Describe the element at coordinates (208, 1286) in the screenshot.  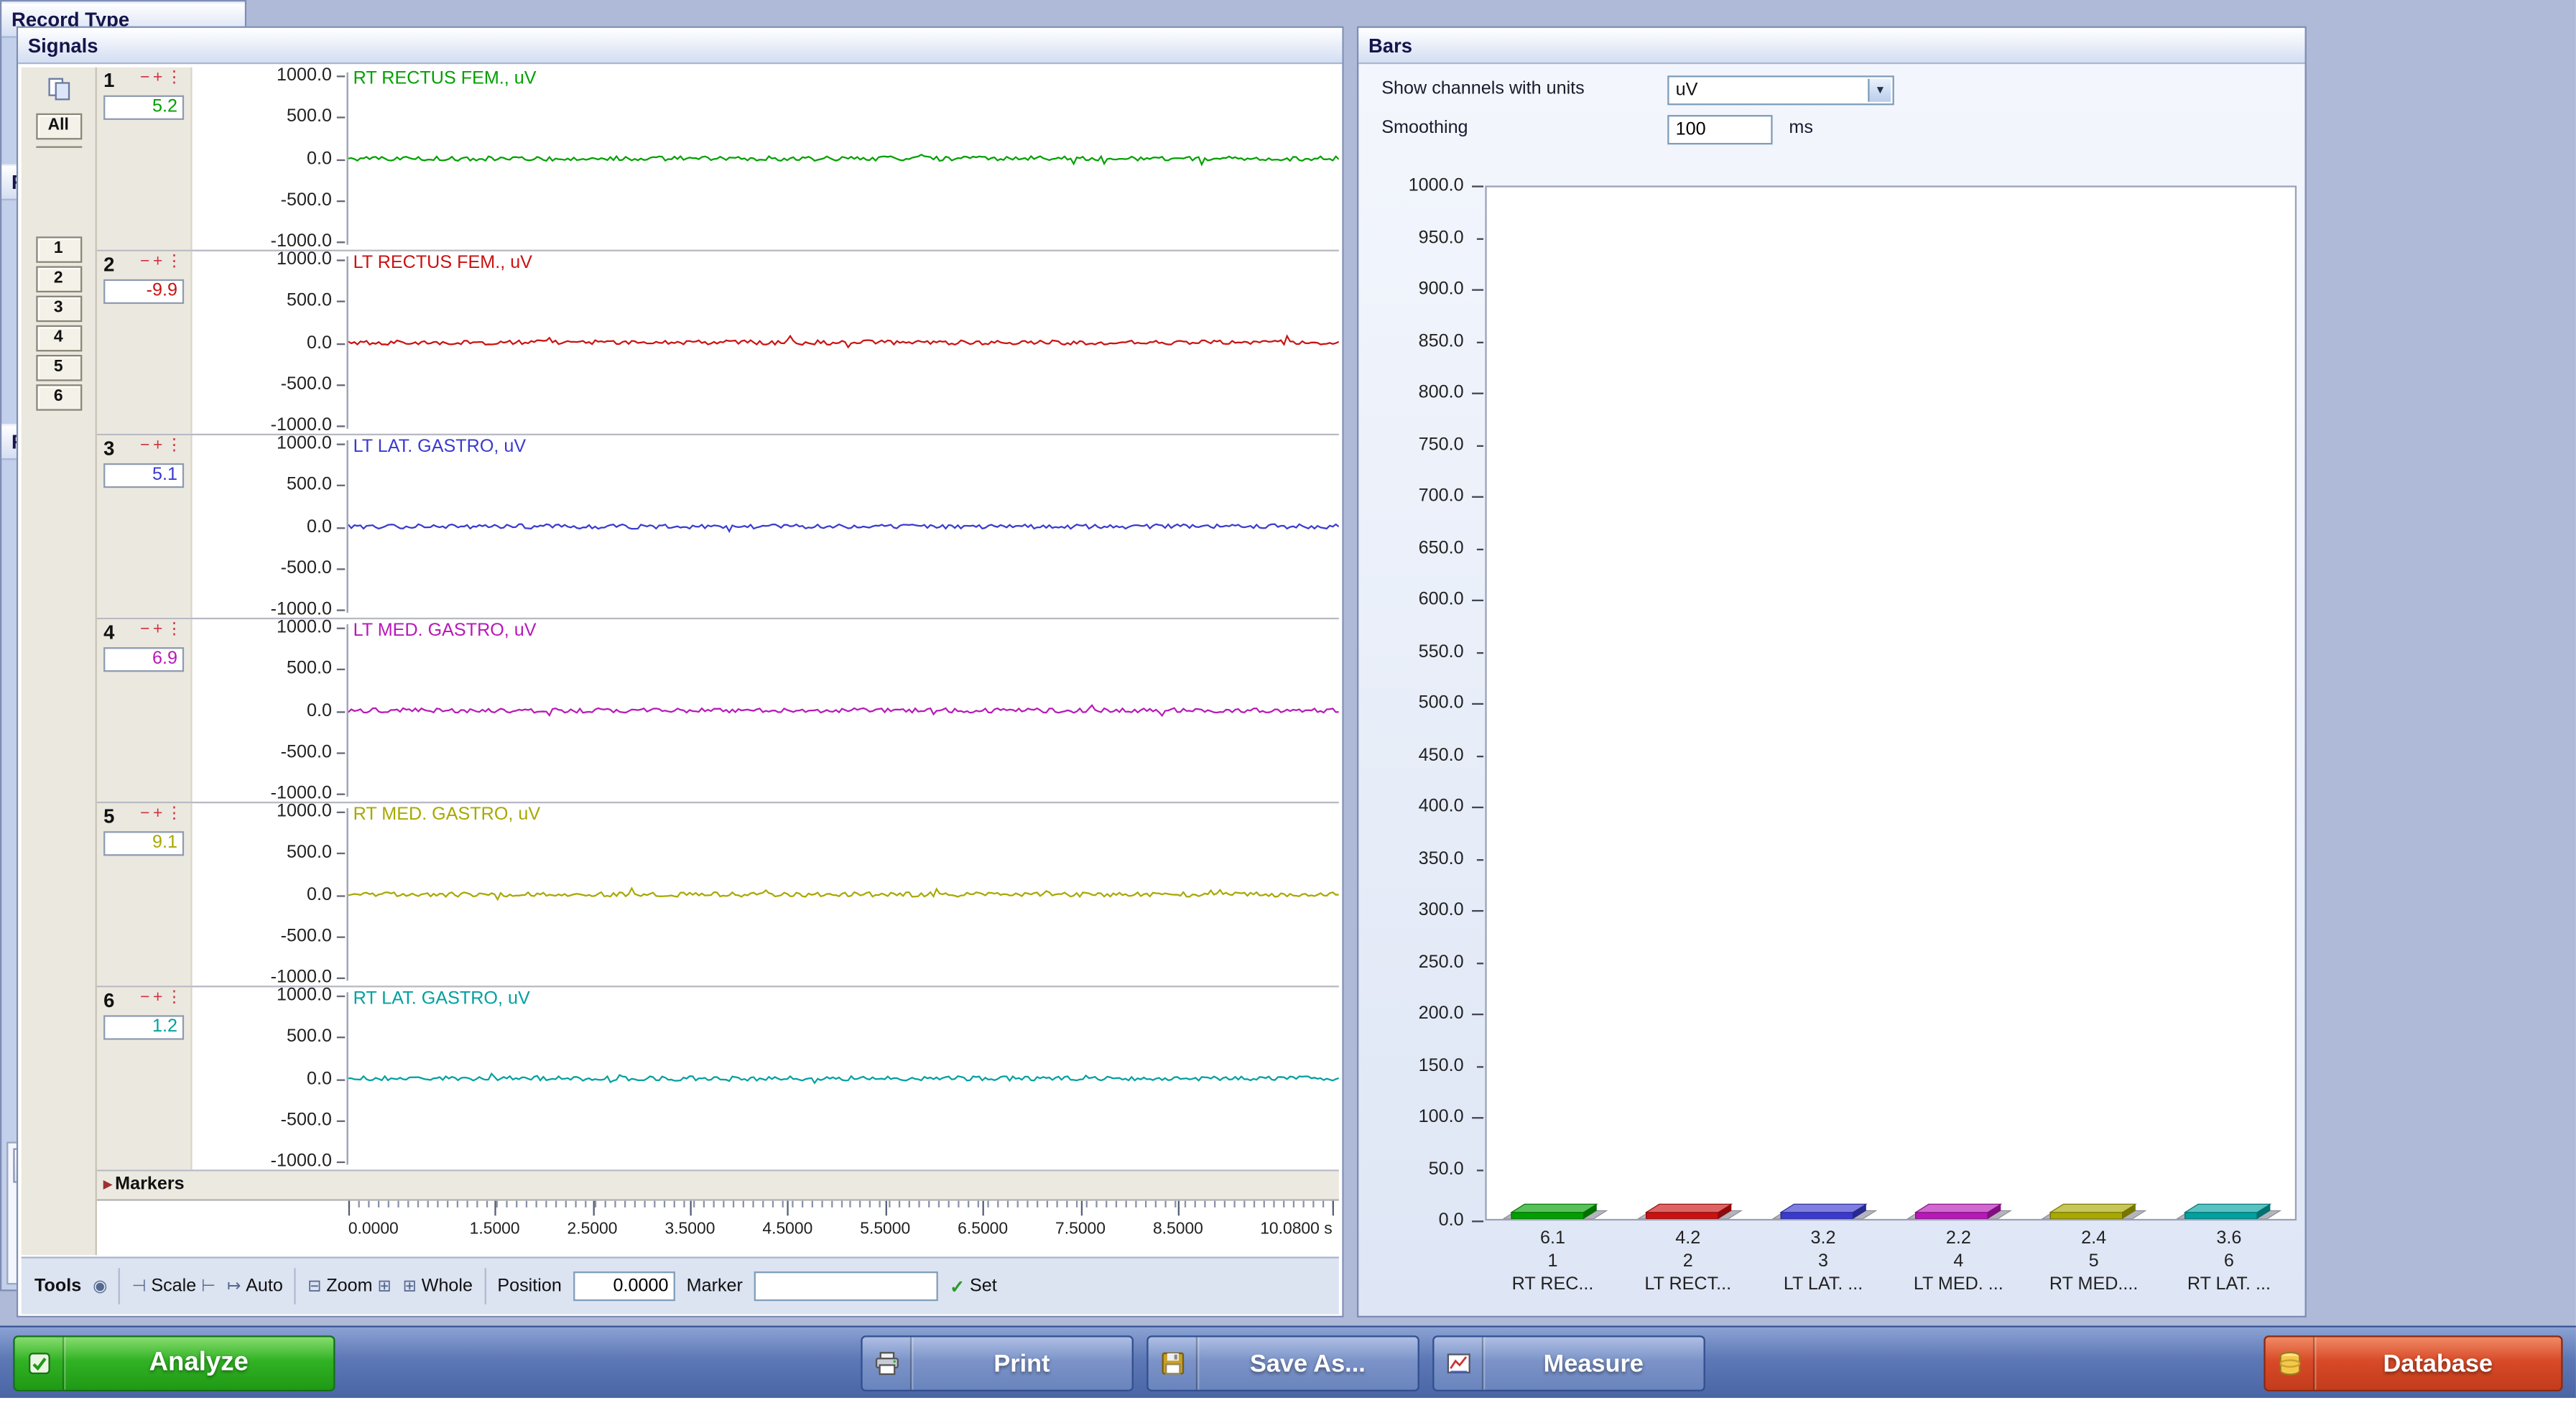
I see `scale-increase-icon: ⊢` at that location.